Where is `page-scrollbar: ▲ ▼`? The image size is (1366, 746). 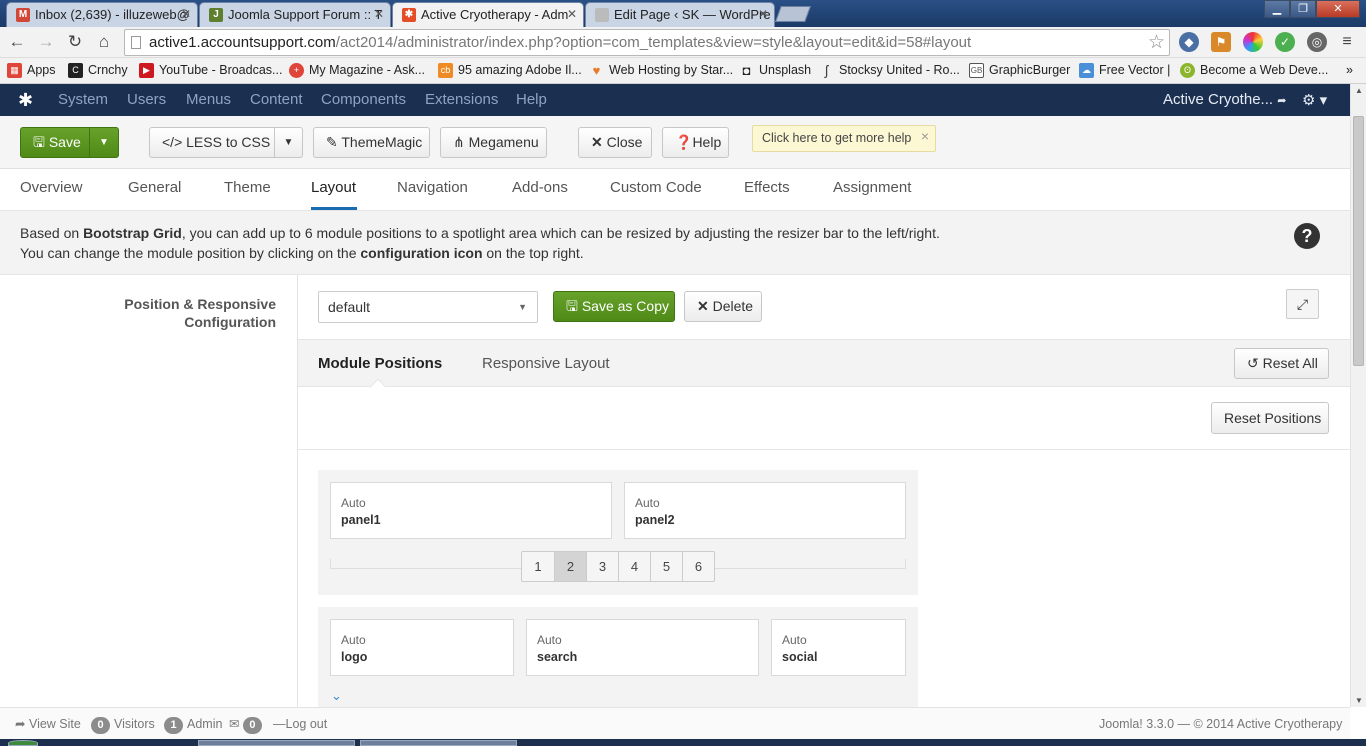 page-scrollbar: ▲ ▼ is located at coordinates (1358, 395).